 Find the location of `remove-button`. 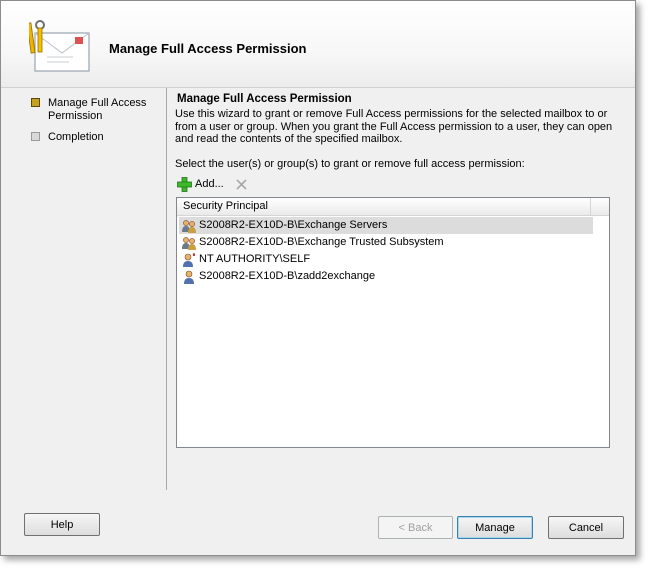

remove-button is located at coordinates (241, 184).